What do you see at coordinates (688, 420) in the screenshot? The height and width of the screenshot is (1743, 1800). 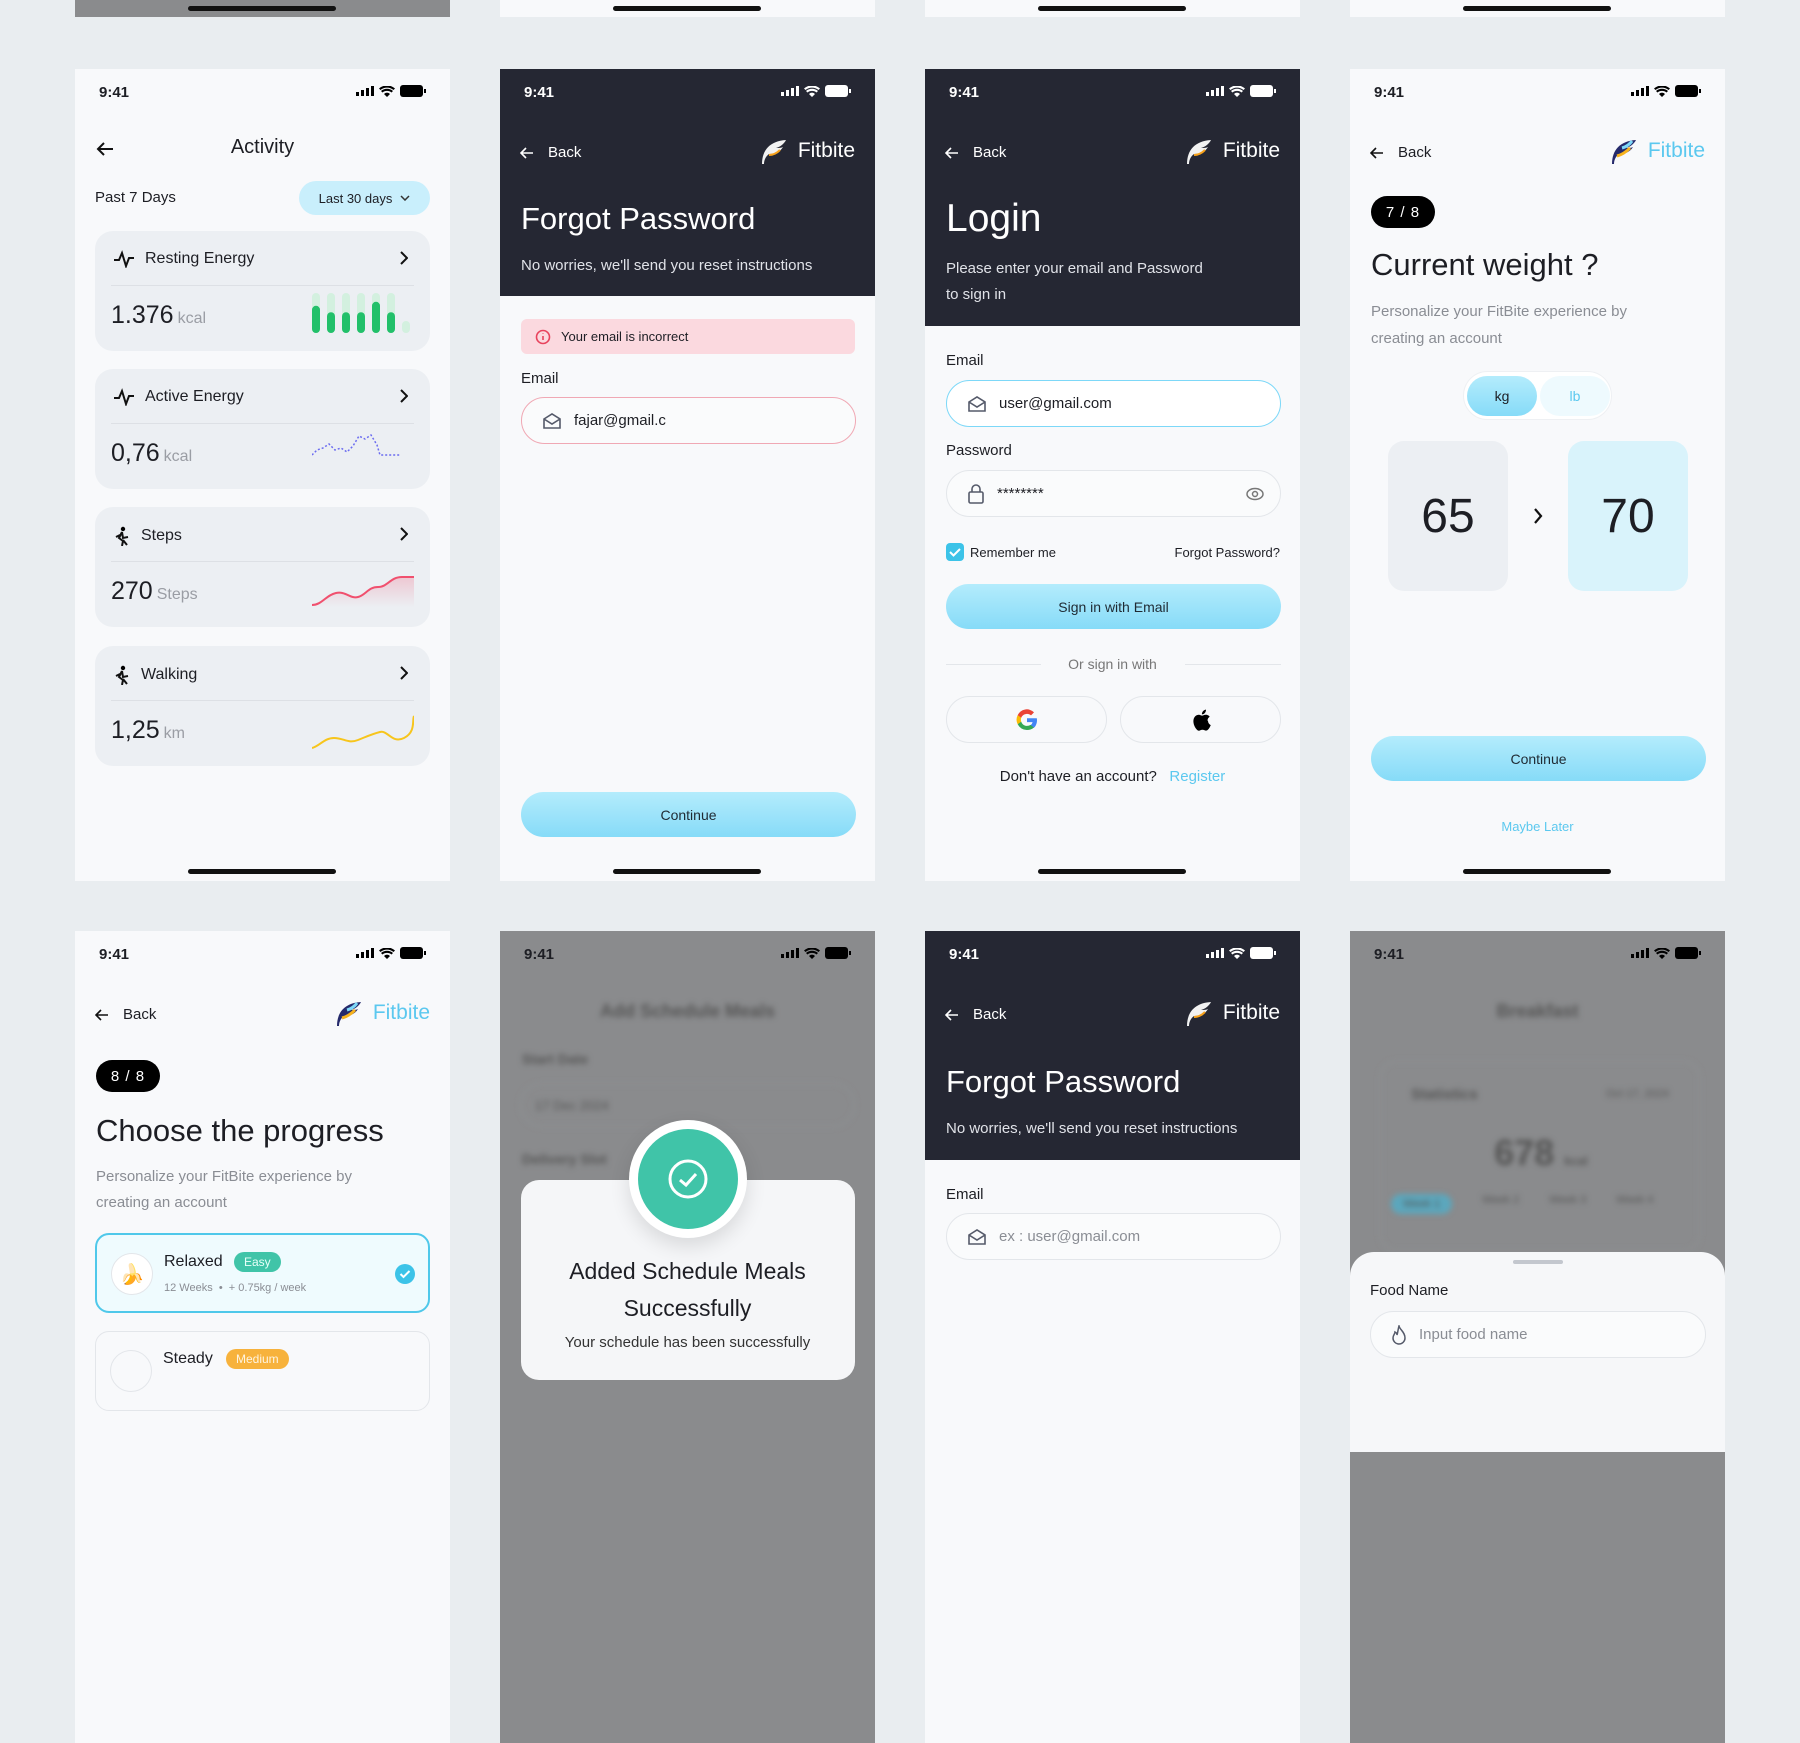 I see `email-field: fajar@gmail.c` at bounding box center [688, 420].